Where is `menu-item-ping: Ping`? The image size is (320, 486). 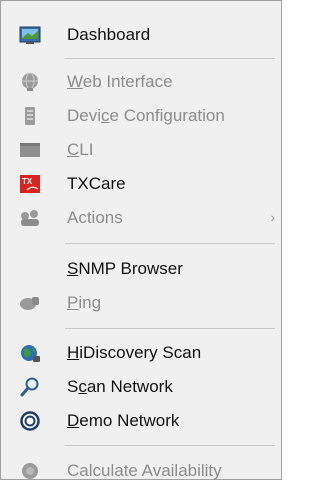
menu-item-ping: Ping is located at coordinates (140, 303).